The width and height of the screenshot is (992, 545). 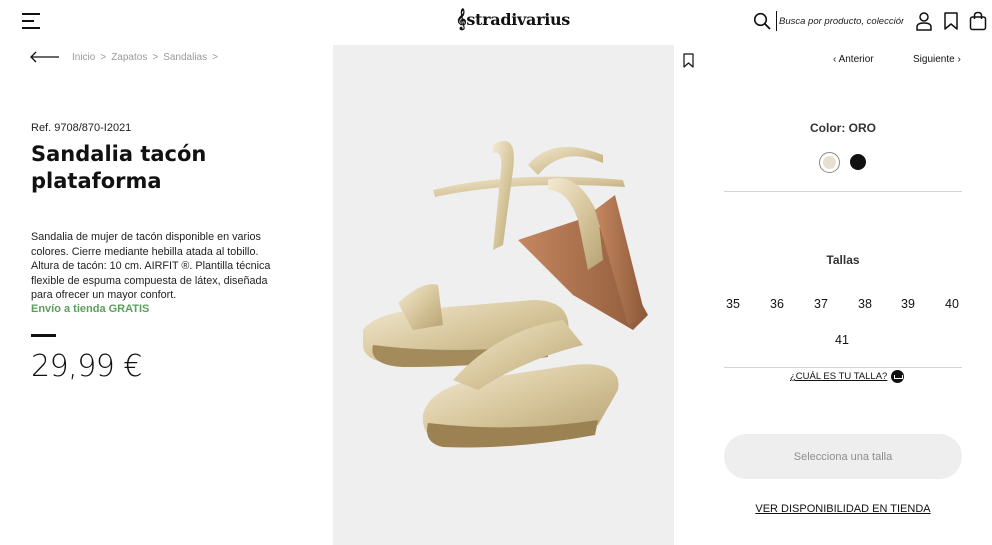 What do you see at coordinates (843, 456) in the screenshot?
I see `select-size-button: Selecciona una talla` at bounding box center [843, 456].